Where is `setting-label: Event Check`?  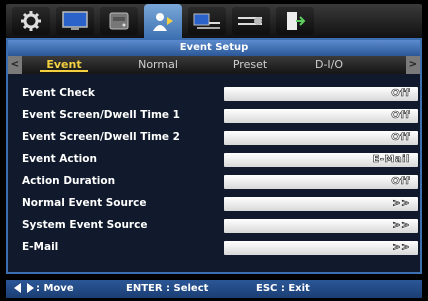 setting-label: Event Check is located at coordinates (58, 93).